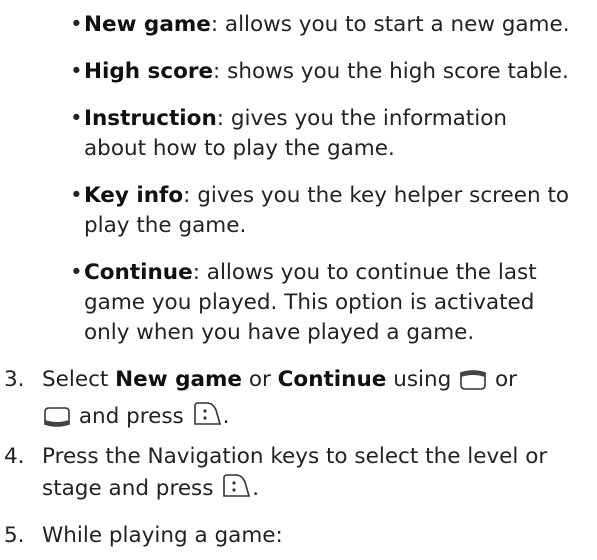  What do you see at coordinates (376, 195) in the screenshot?
I see `term-description: : gives you the key helper screen to` at bounding box center [376, 195].